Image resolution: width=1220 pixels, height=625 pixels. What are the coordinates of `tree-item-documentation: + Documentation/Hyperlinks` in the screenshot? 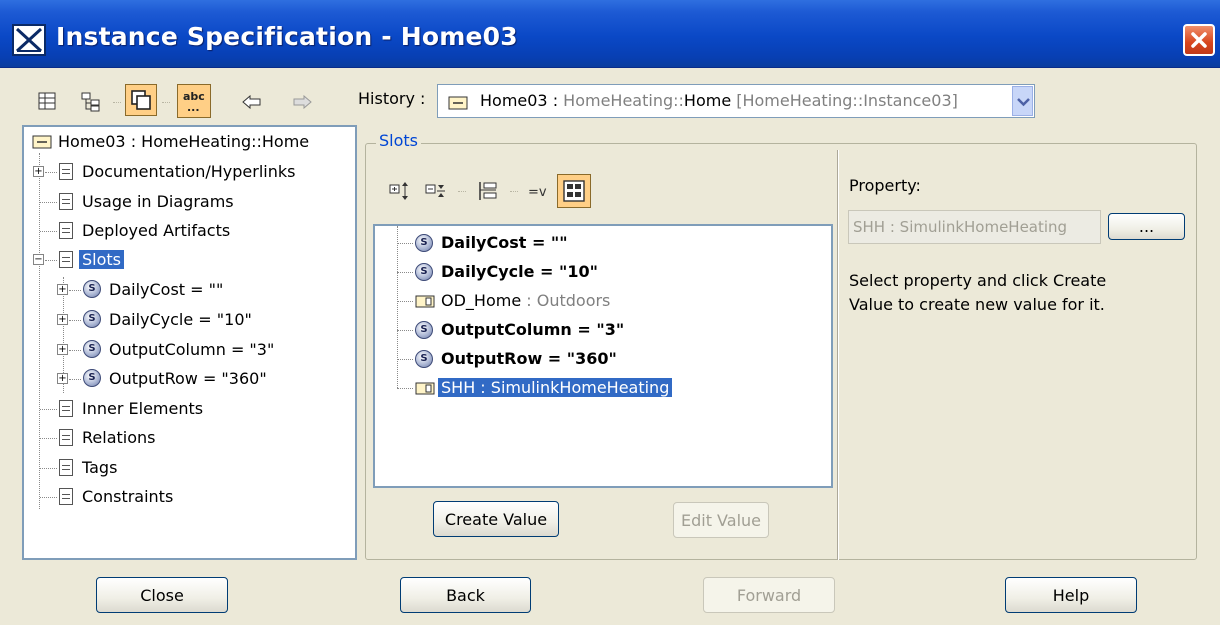 It's located at (188, 172).